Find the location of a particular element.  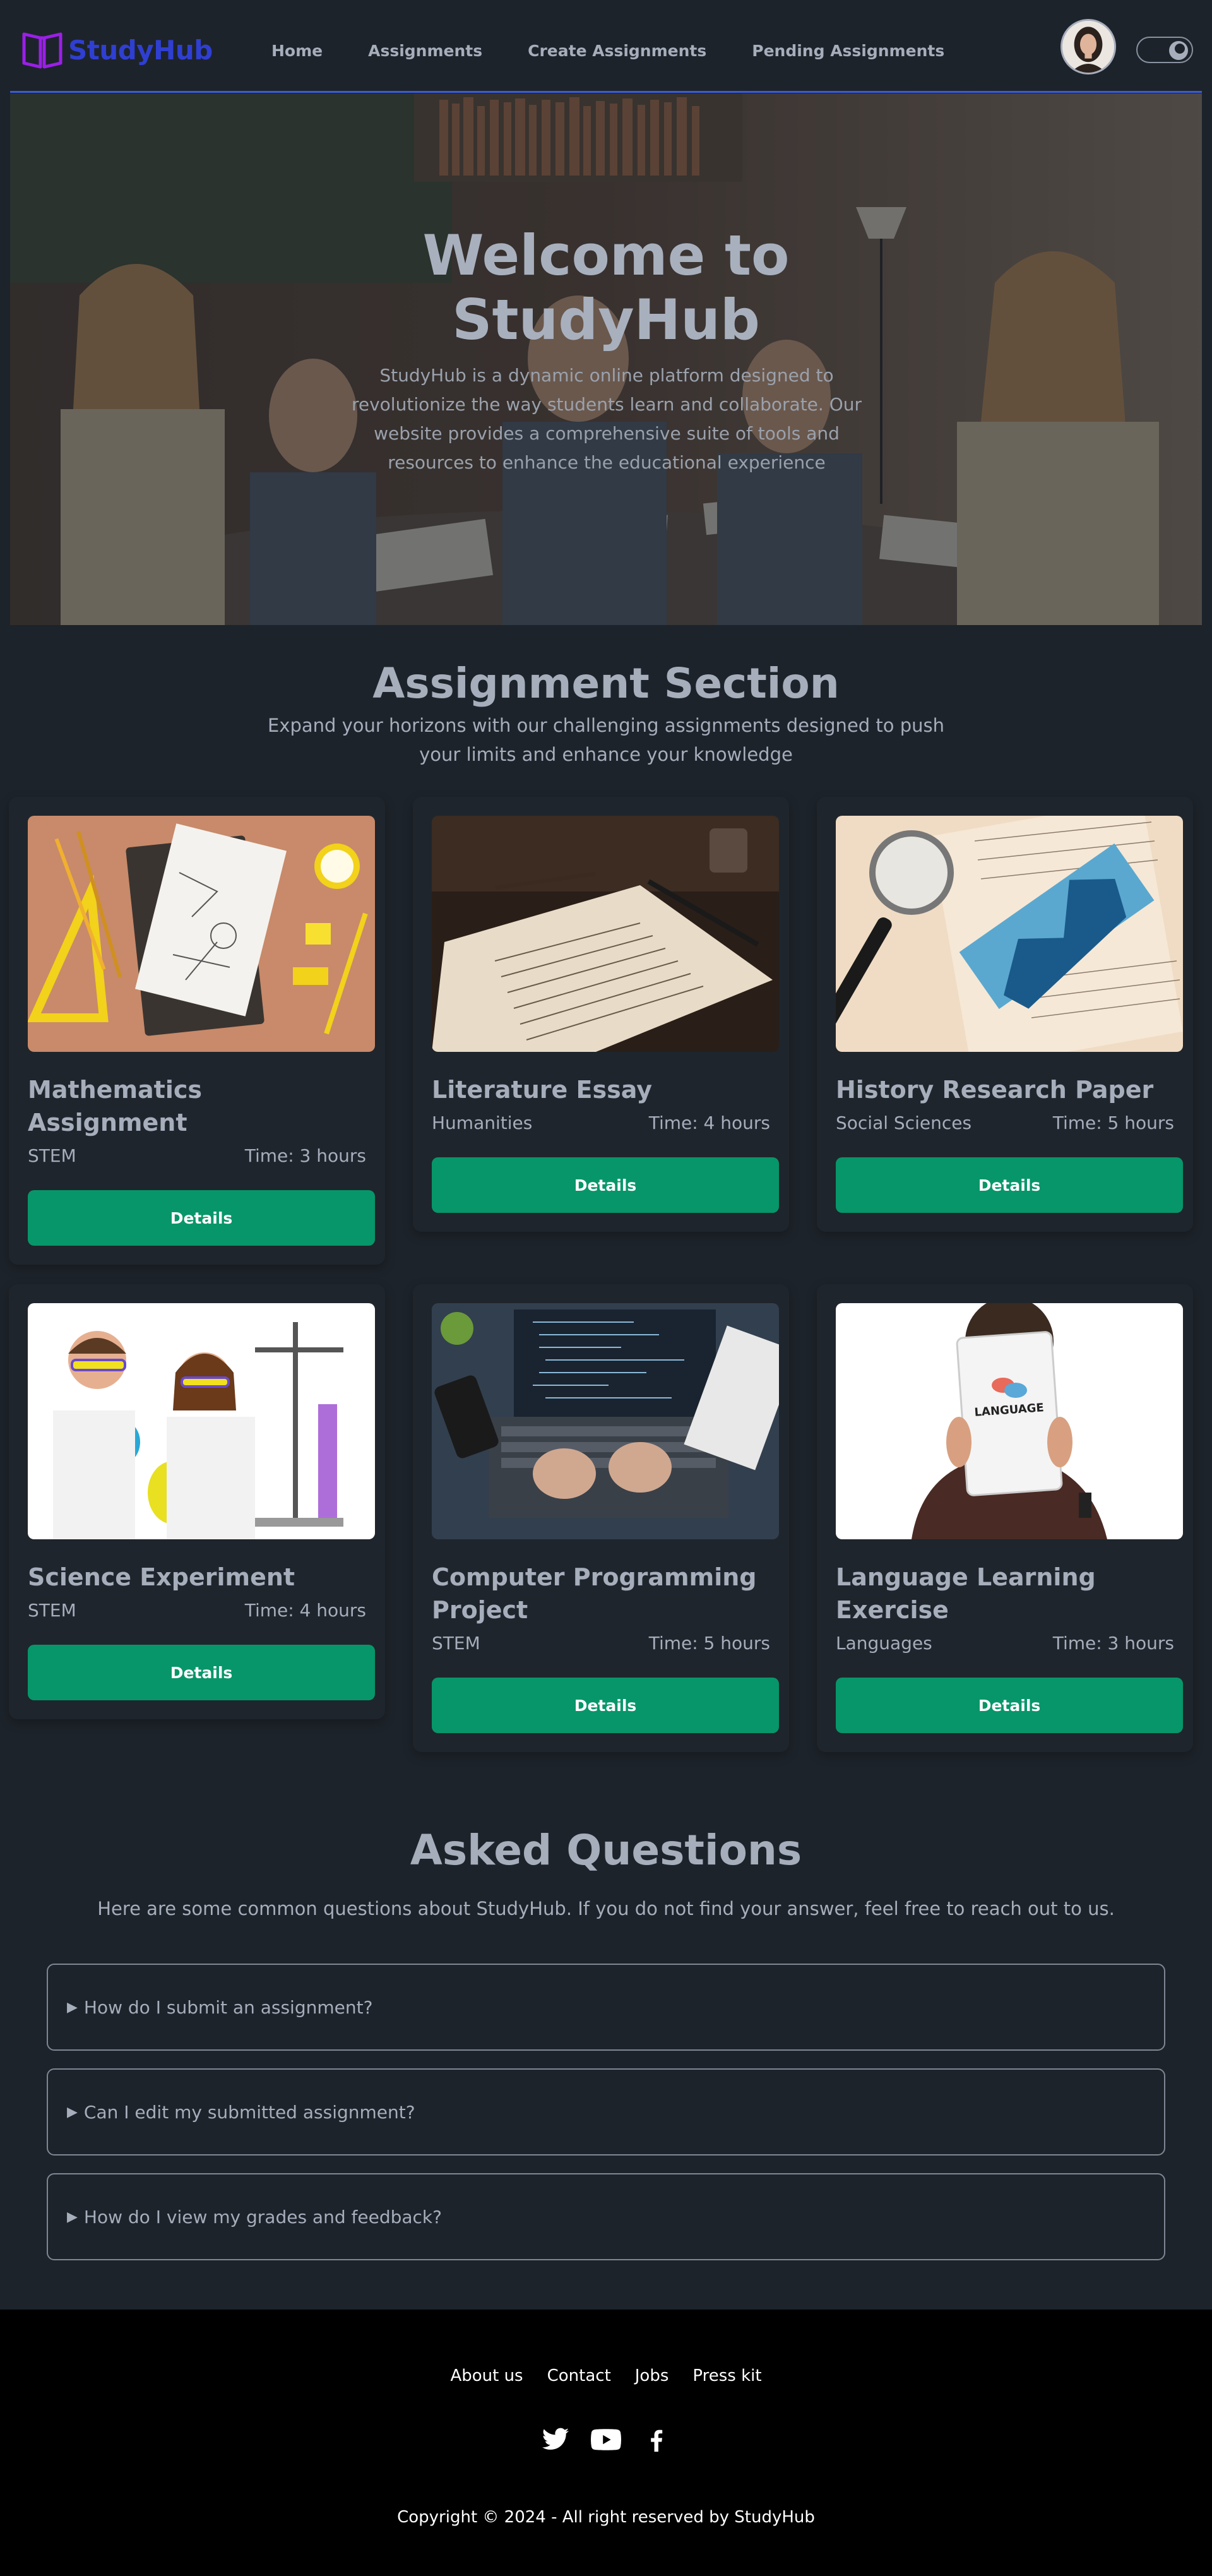

programming-image is located at coordinates (605, 1421).